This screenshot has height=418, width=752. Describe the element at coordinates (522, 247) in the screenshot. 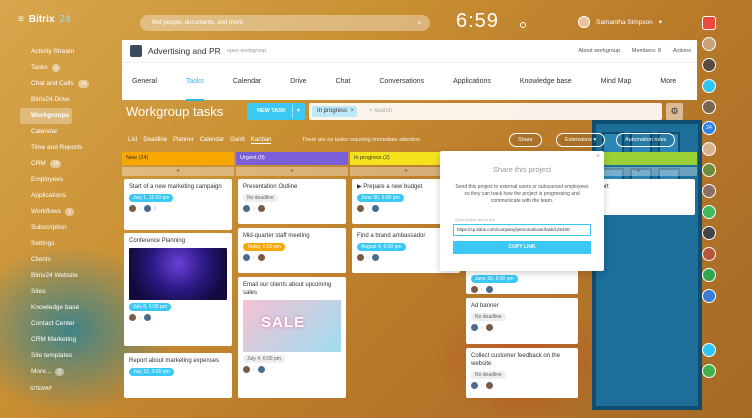

I see `copy-link-button: COPY LINK` at that location.